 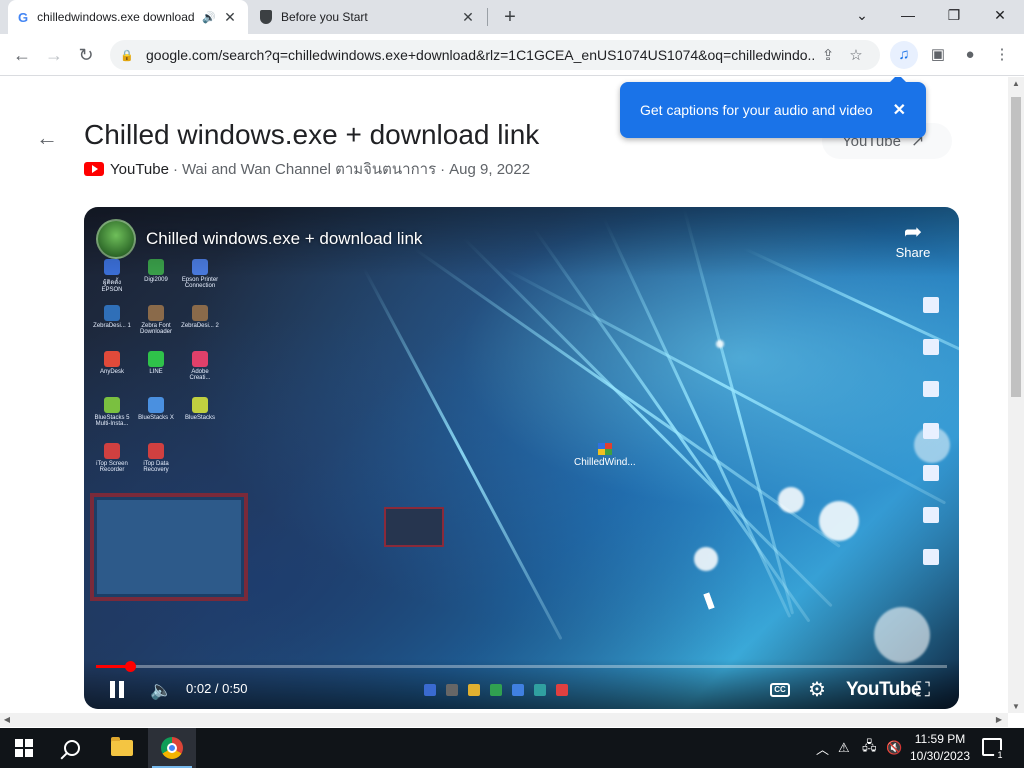 I want to click on desktop-icon: LINE, so click(x=156, y=369).